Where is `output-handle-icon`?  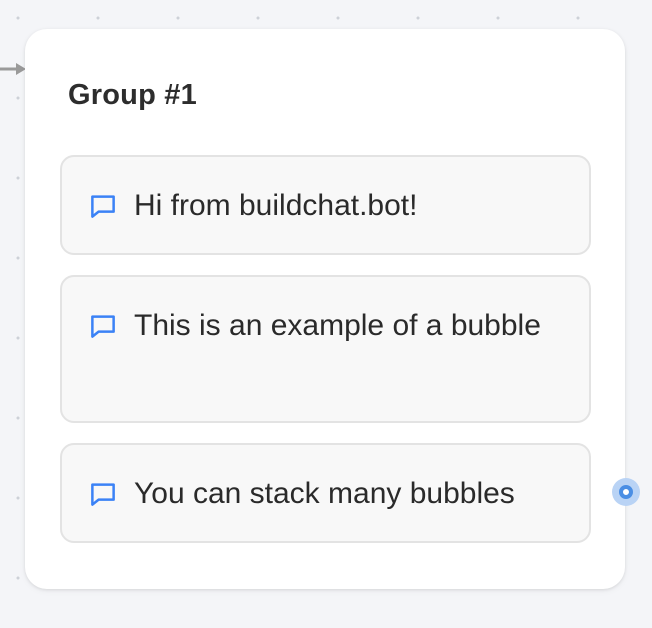
output-handle-icon is located at coordinates (626, 492).